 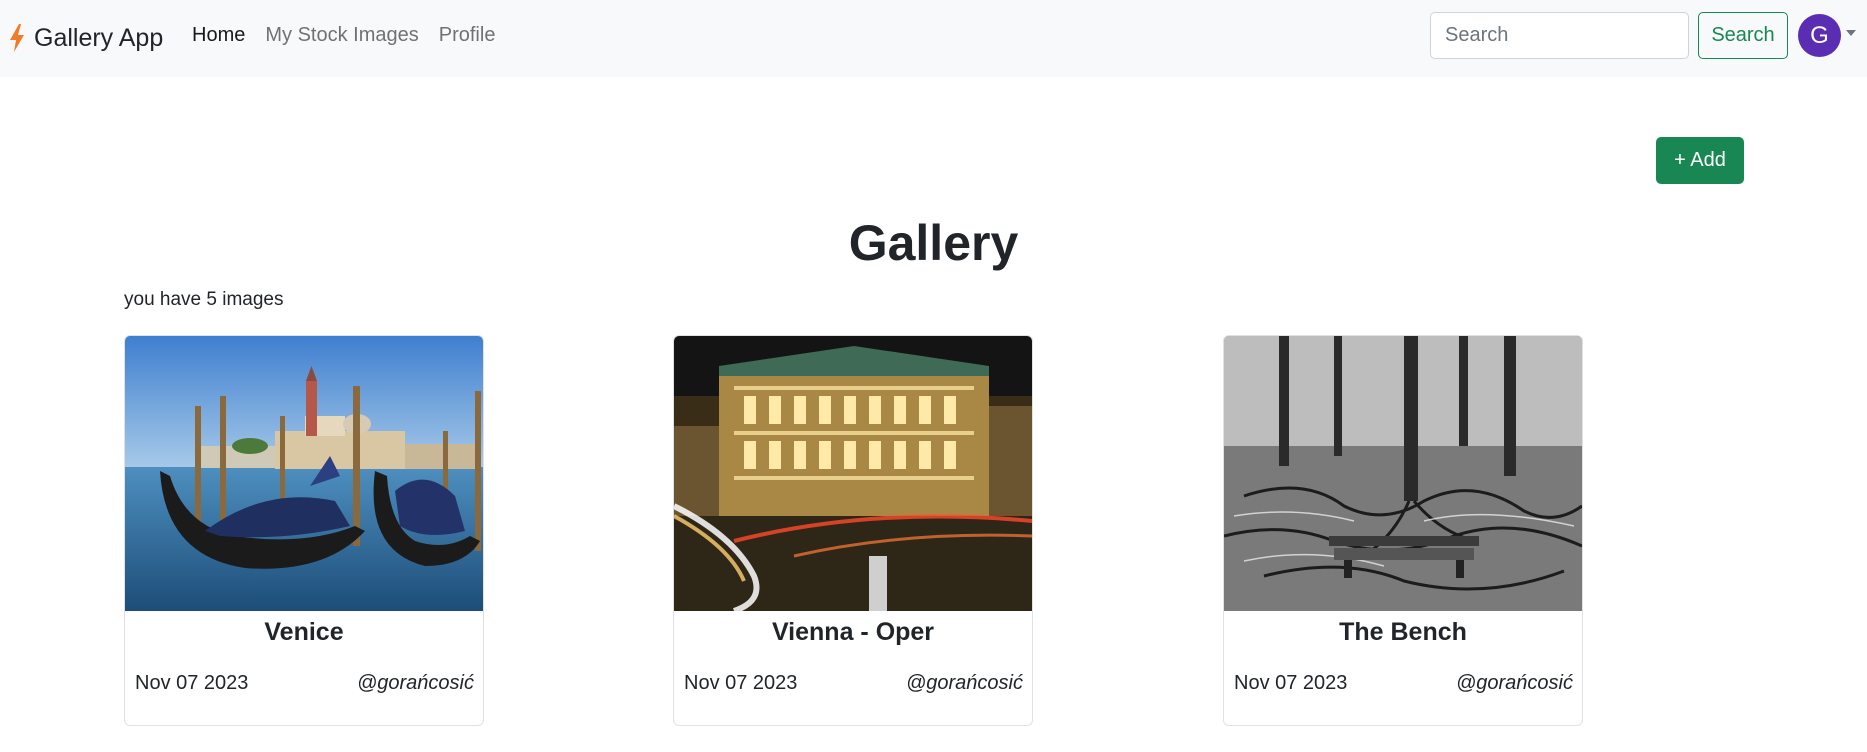 I want to click on brand: Gallery App, so click(x=85, y=38).